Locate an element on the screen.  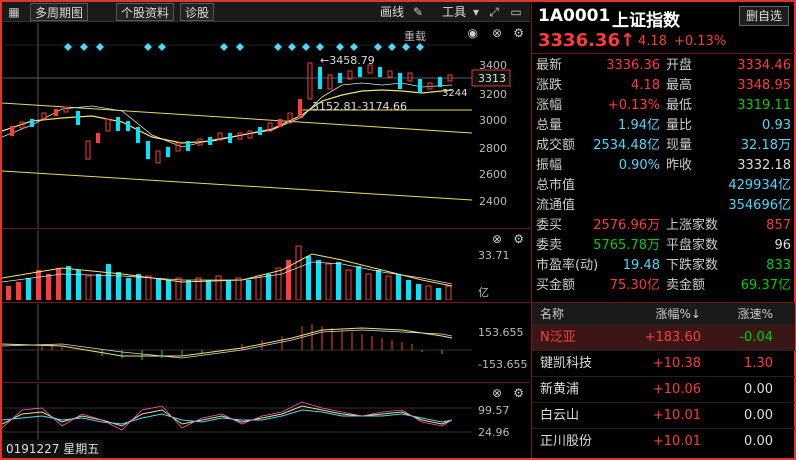
diagnose-button: 诊股 is located at coordinates (197, 12).